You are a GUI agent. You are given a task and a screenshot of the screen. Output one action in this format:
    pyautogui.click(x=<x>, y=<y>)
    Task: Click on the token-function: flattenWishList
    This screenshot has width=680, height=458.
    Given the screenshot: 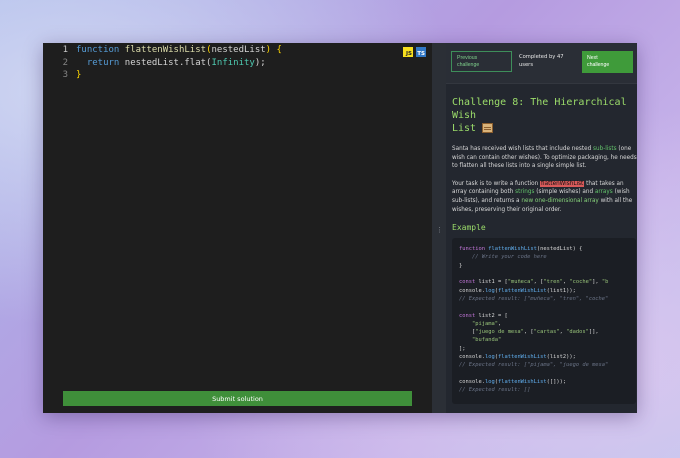 What is the action you would take?
    pyautogui.click(x=163, y=50)
    